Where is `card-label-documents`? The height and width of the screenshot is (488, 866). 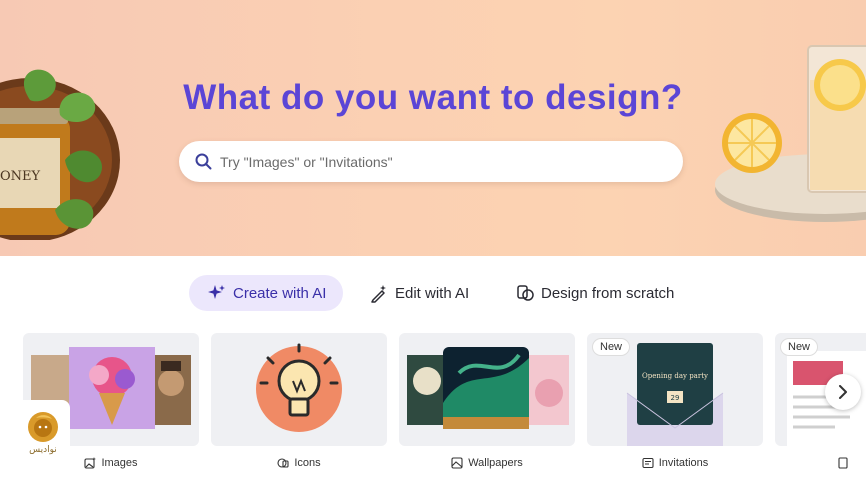 card-label-documents is located at coordinates (845, 463).